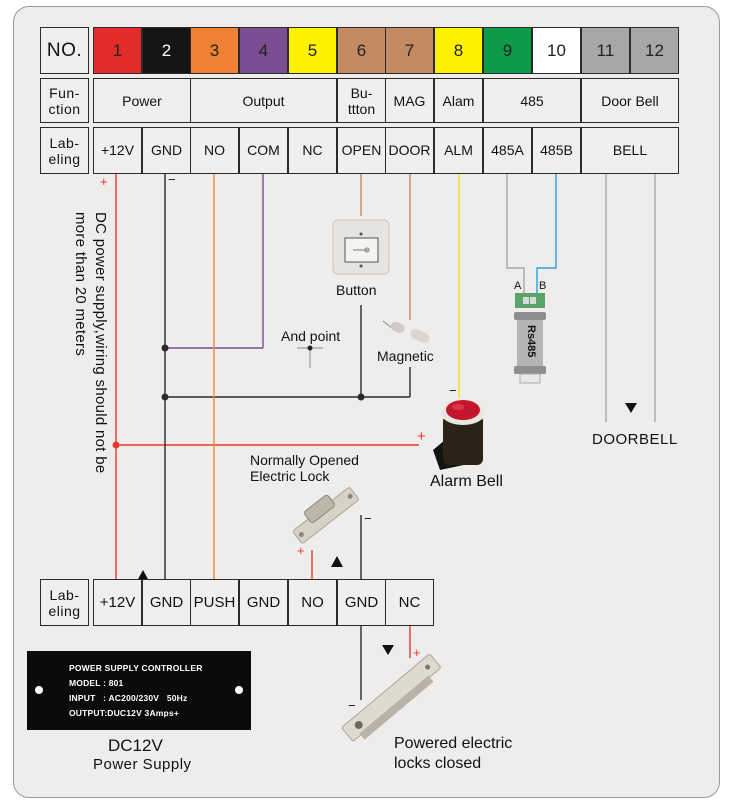  What do you see at coordinates (438, 763) in the screenshot?
I see `powered-lock-label-line2: locks closed` at bounding box center [438, 763].